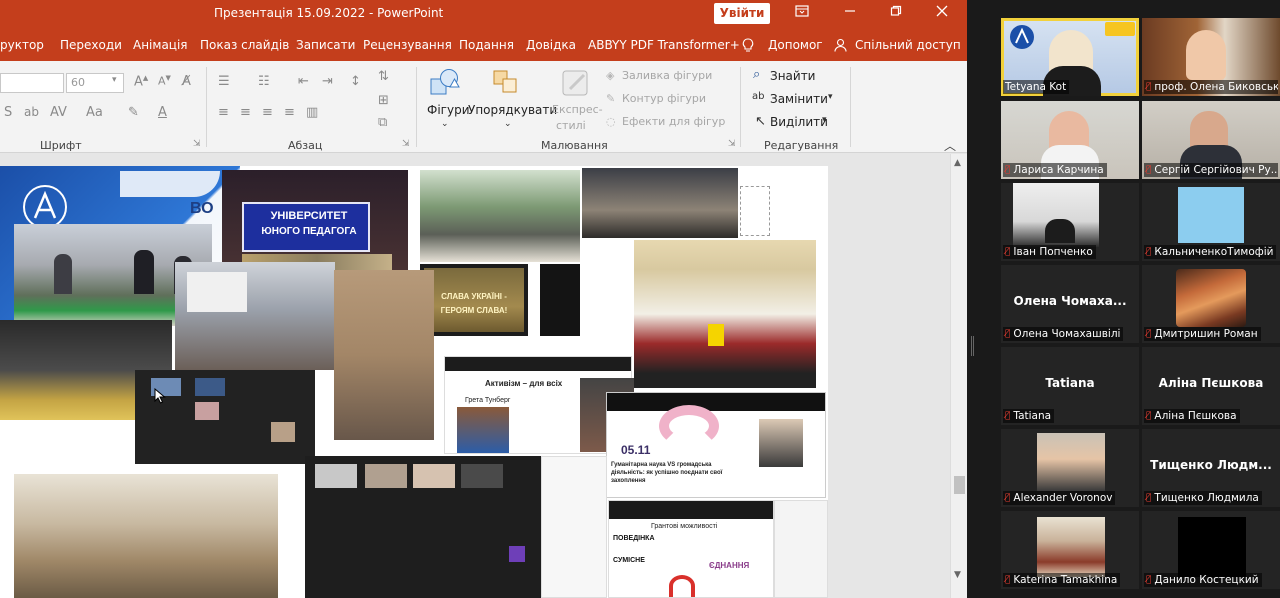 The image size is (1280, 598). What do you see at coordinates (972, 346) in the screenshot?
I see `panel-resize-handle` at bounding box center [972, 346].